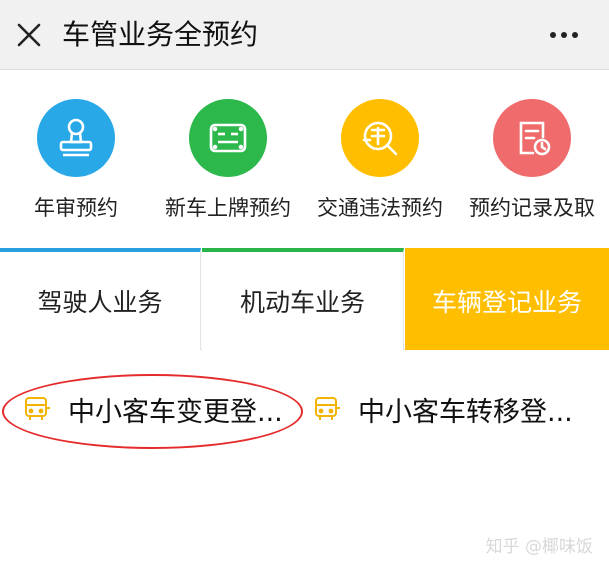 This screenshot has height=571, width=609. I want to click on quick-action-label: 新车上牌预约, so click(228, 208).